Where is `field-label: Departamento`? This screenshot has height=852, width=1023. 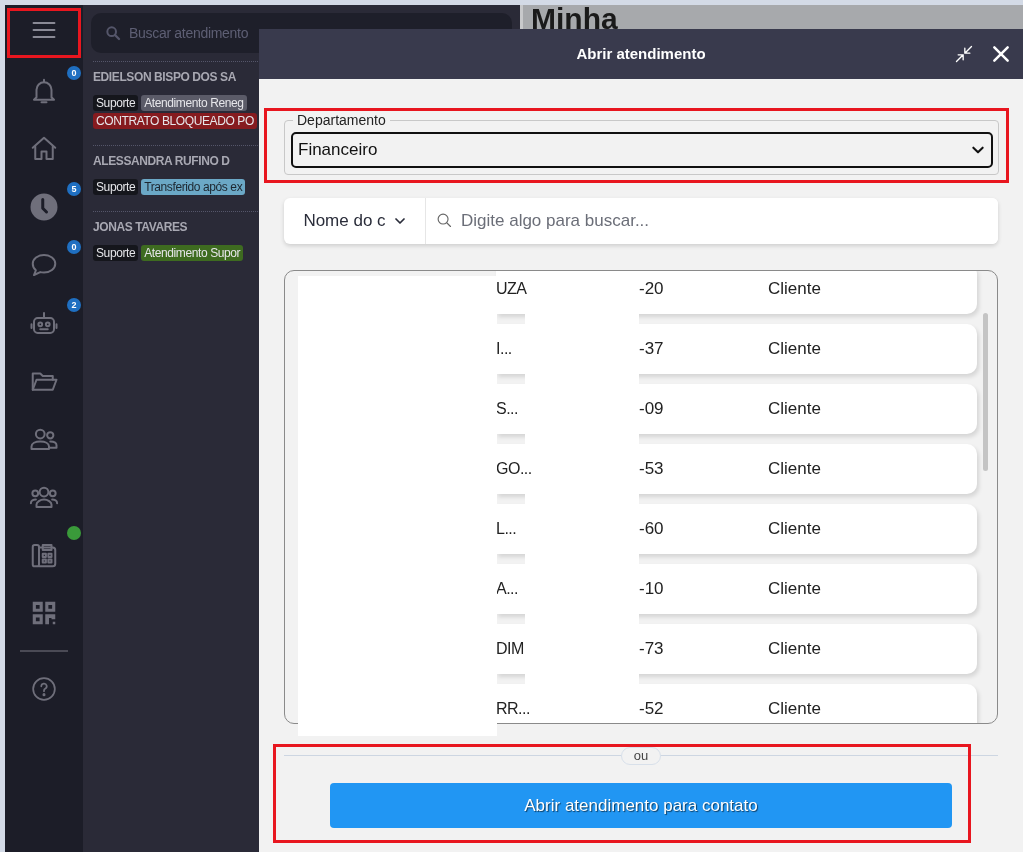 field-label: Departamento is located at coordinates (341, 120).